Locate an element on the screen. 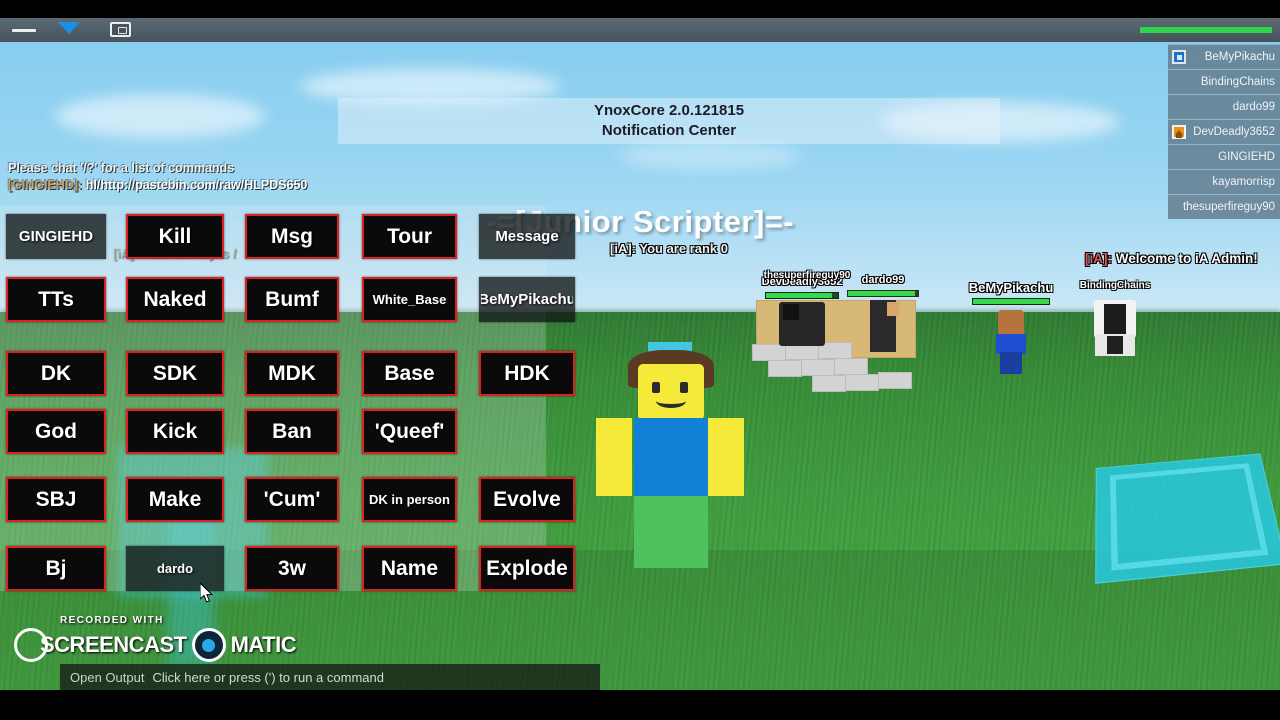  avatar-legs is located at coordinates (671, 532).